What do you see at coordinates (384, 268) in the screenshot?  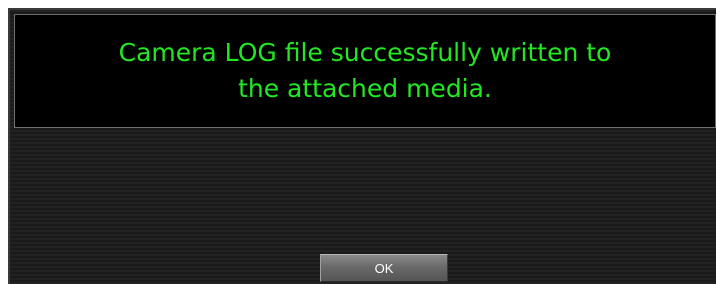 I see `ok-button: OK` at bounding box center [384, 268].